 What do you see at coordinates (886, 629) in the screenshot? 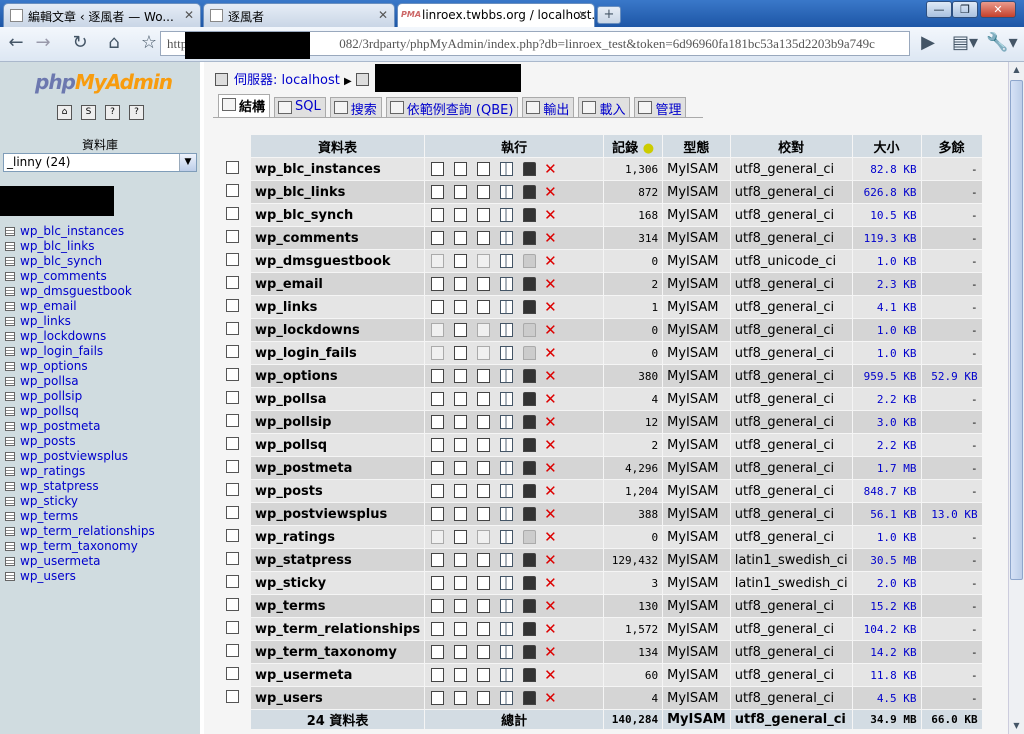
I see `size-cell: 104.2 KB` at bounding box center [886, 629].